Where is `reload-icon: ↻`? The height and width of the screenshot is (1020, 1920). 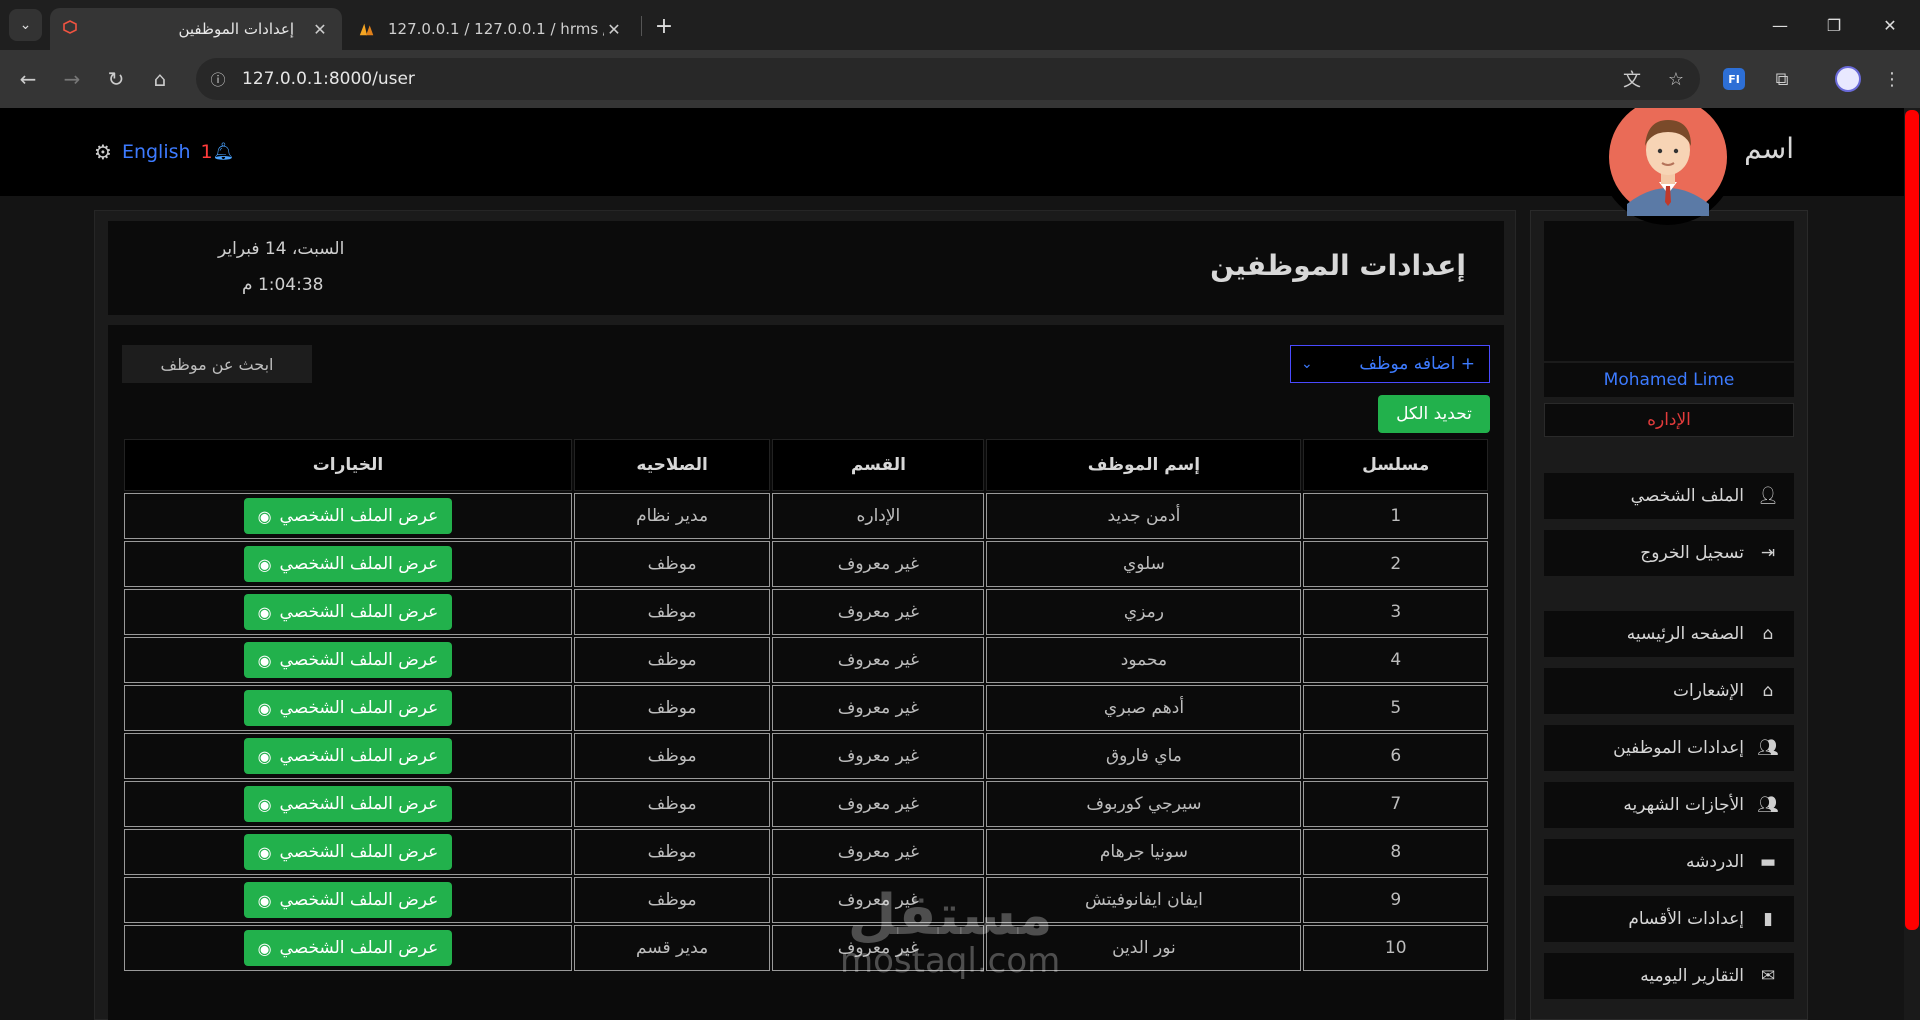
reload-icon: ↻ is located at coordinates (116, 79).